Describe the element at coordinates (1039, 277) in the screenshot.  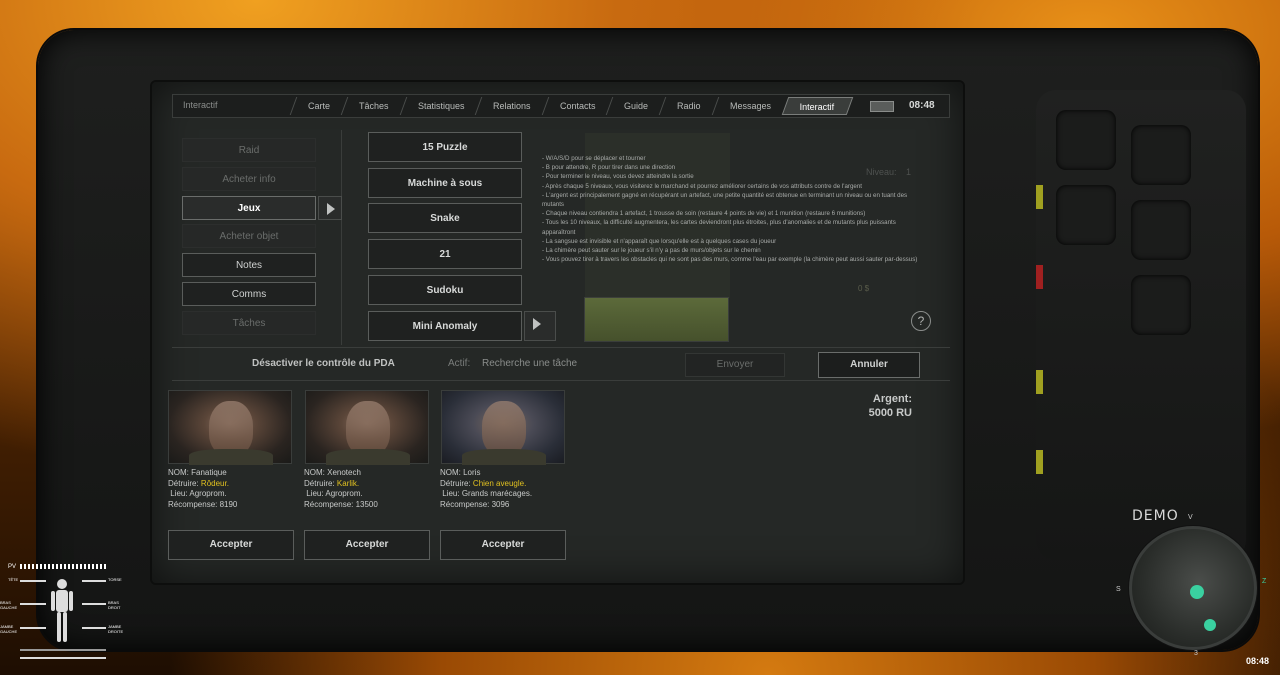
I see `led-red` at that location.